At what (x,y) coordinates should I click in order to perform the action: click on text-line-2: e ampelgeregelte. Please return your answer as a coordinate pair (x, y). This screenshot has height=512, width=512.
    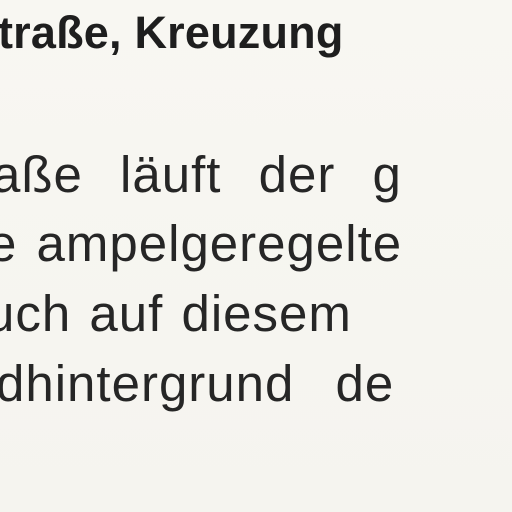
    Looking at the image, I should click on (201, 243).